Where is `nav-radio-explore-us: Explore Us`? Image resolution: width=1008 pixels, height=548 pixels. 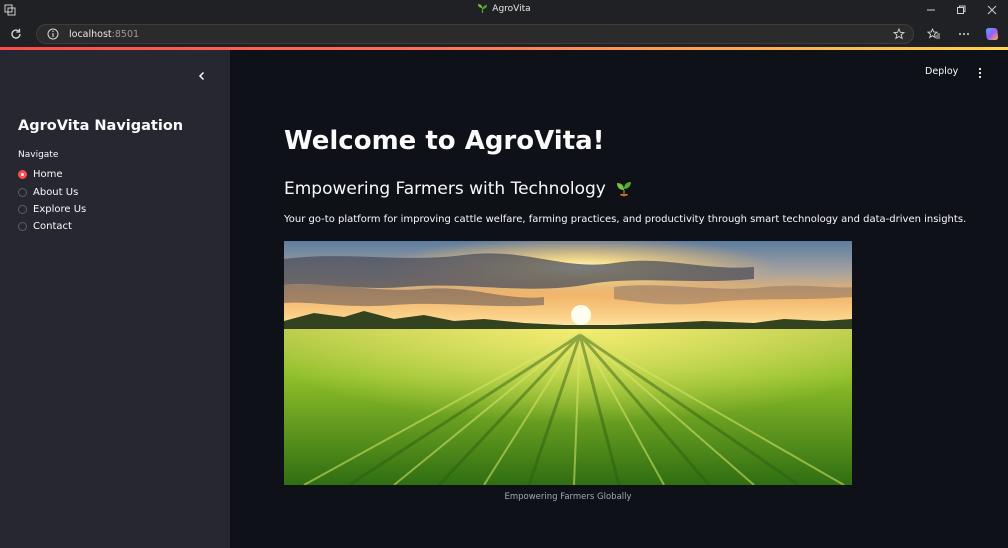 nav-radio-explore-us: Explore Us is located at coordinates (52, 209).